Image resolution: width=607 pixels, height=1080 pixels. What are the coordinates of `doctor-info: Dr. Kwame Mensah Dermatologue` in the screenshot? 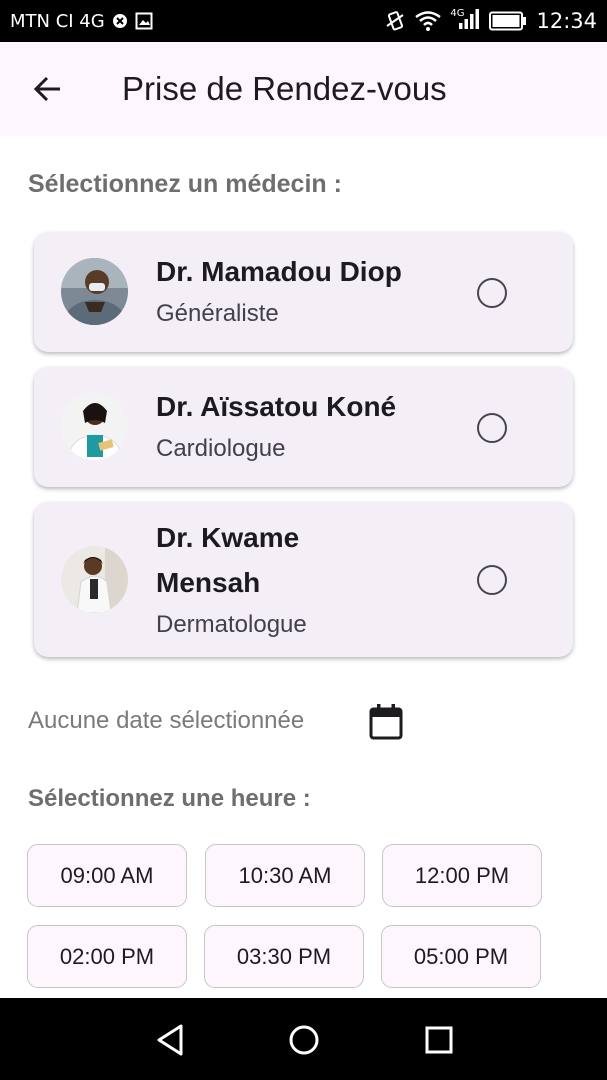 It's located at (231, 579).